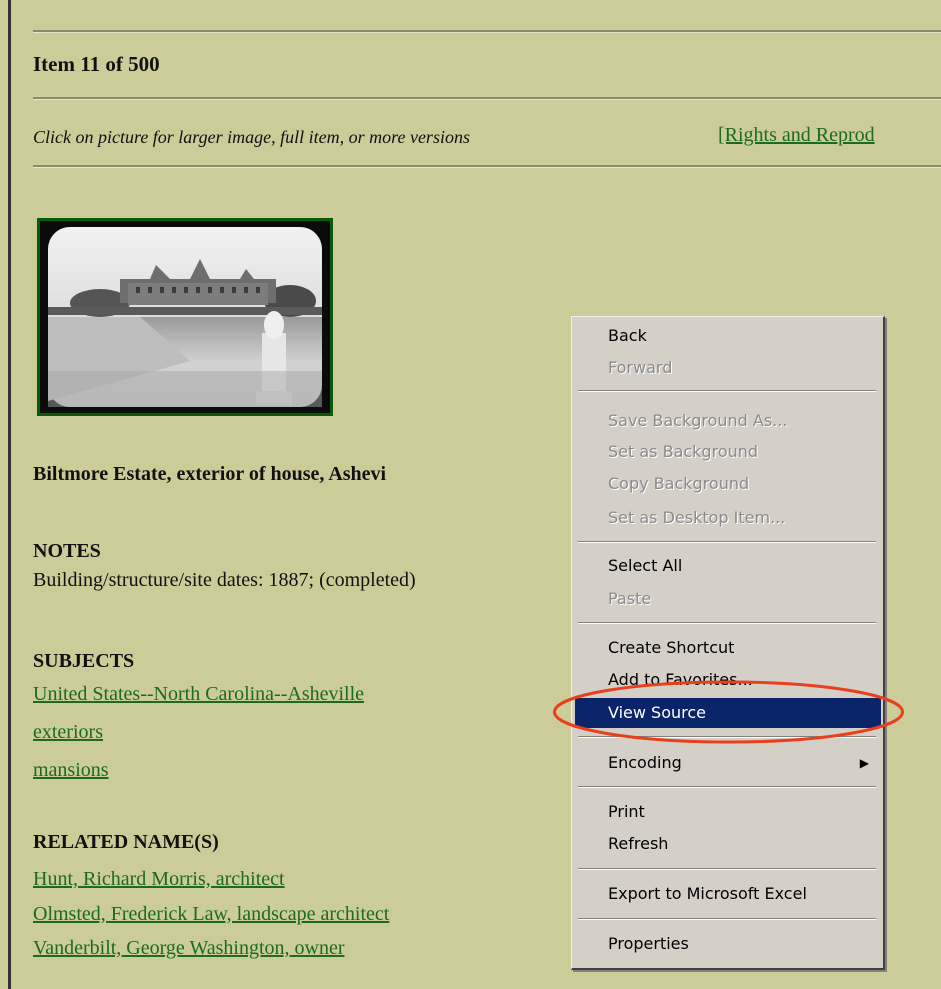  Describe the element at coordinates (728, 944) in the screenshot. I see `menu-item-properties: Properties` at that location.